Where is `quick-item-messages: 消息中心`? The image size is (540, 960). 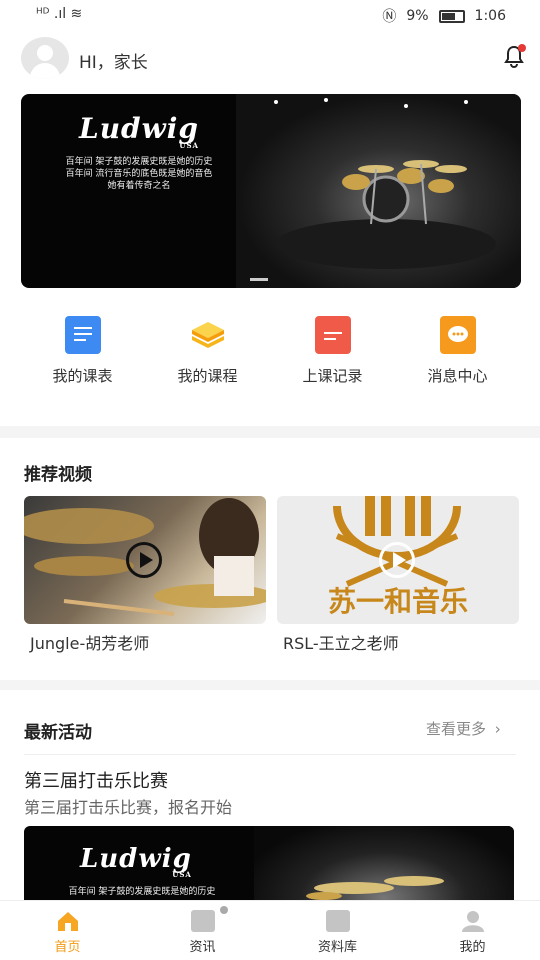
quick-item-messages: 消息中心 is located at coordinates (457, 352).